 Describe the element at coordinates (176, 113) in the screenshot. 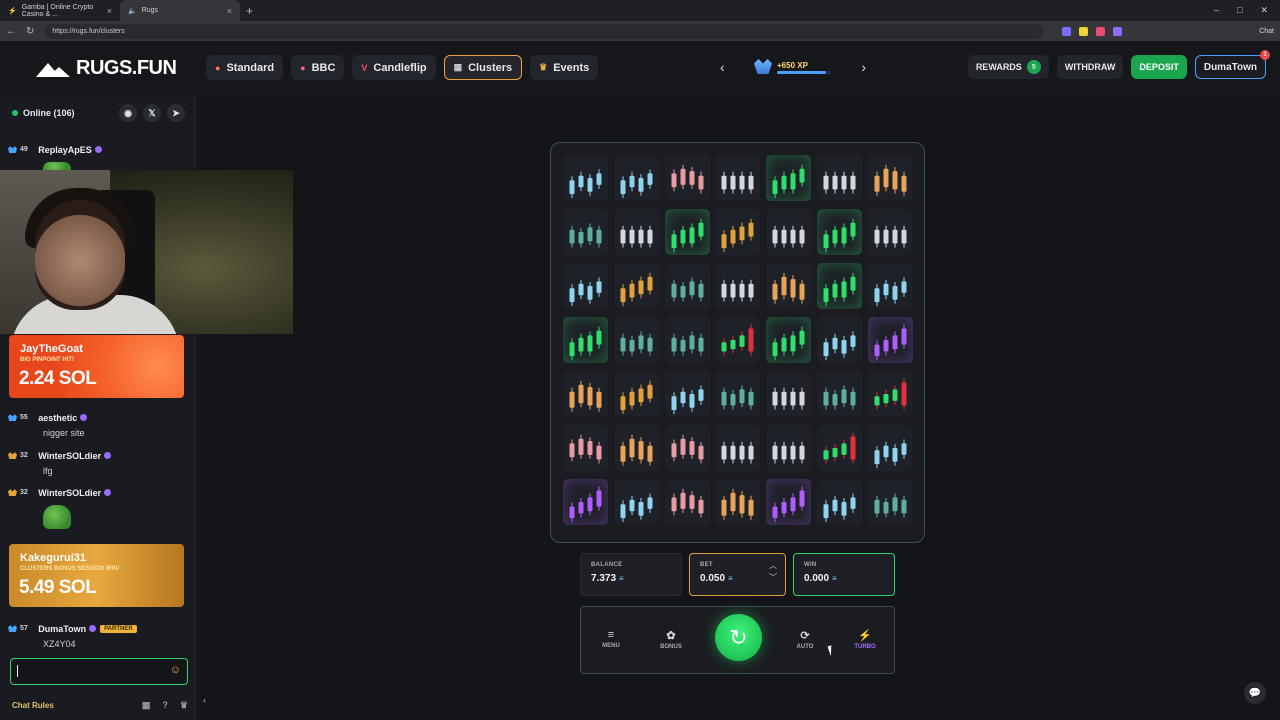

I see `telegram-icon: ➤` at that location.